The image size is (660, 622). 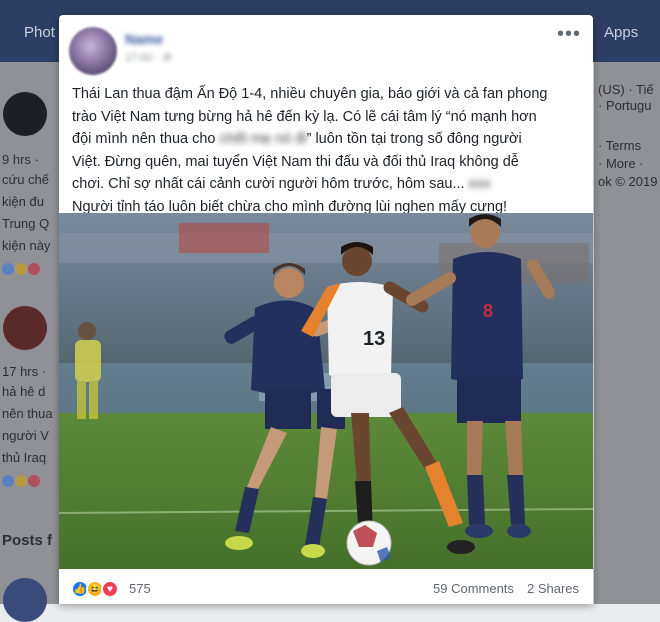 I want to click on comments-link: 59 Comments, so click(x=473, y=588).